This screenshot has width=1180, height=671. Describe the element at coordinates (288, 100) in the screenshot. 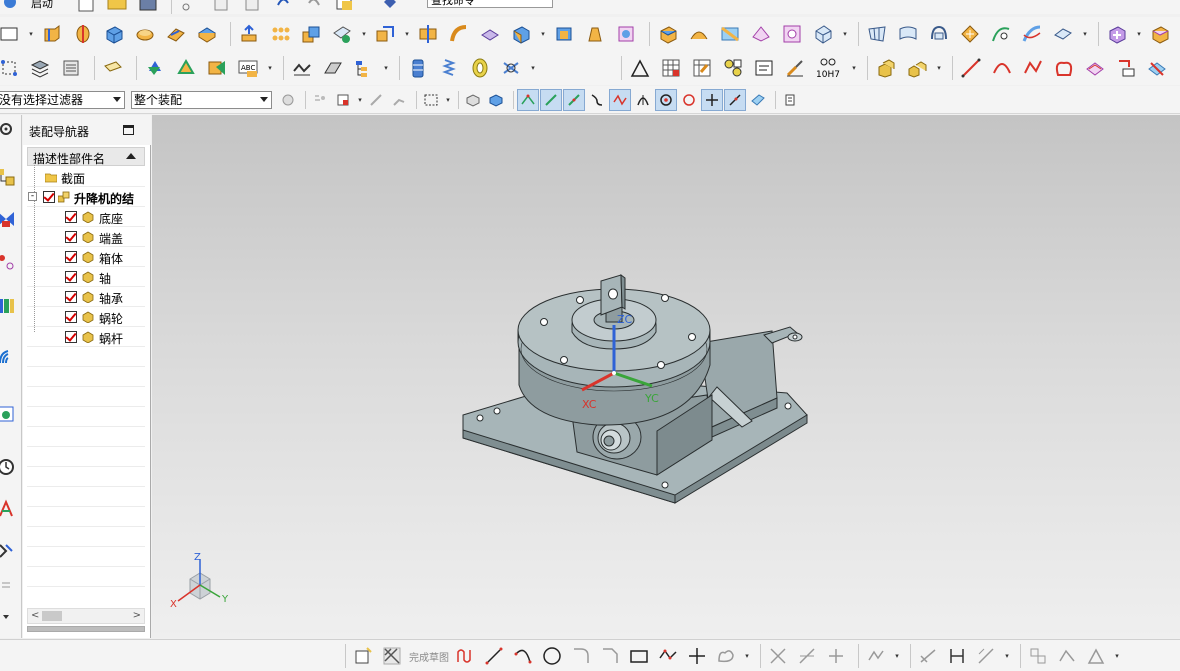

I see `filter-settings-icon` at that location.